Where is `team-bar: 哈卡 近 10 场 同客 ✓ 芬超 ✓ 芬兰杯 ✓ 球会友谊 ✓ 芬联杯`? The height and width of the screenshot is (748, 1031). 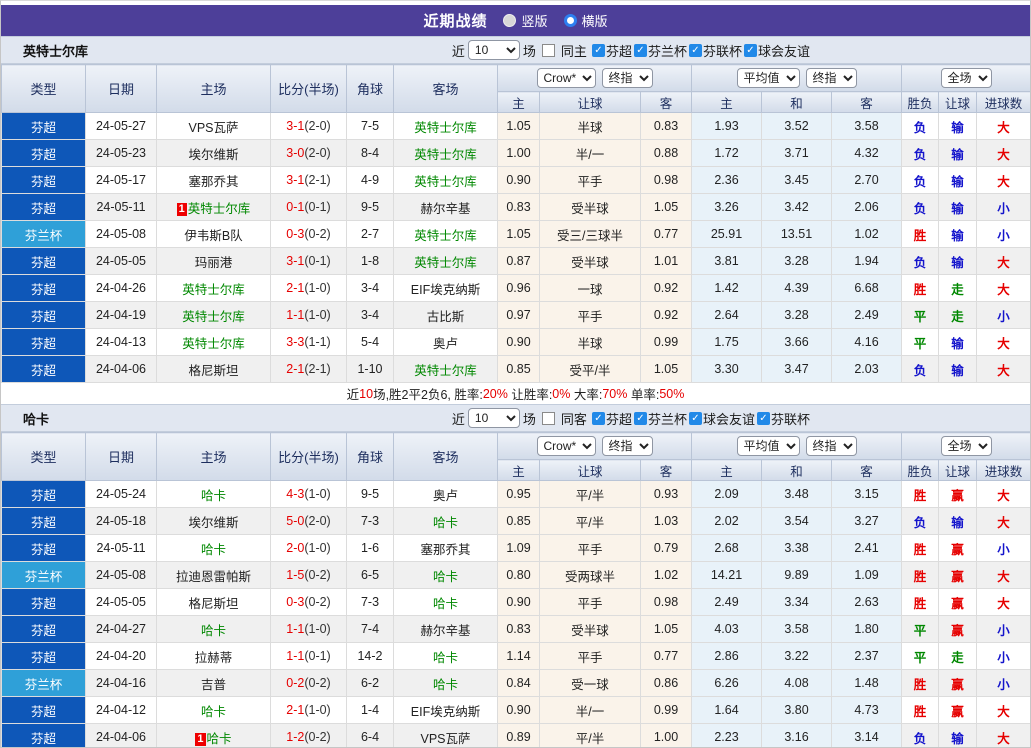 team-bar: 哈卡 近 10 场 同客 ✓ 芬超 ✓ 芬兰杯 ✓ 球会友谊 ✓ 芬联杯 is located at coordinates (515, 418).